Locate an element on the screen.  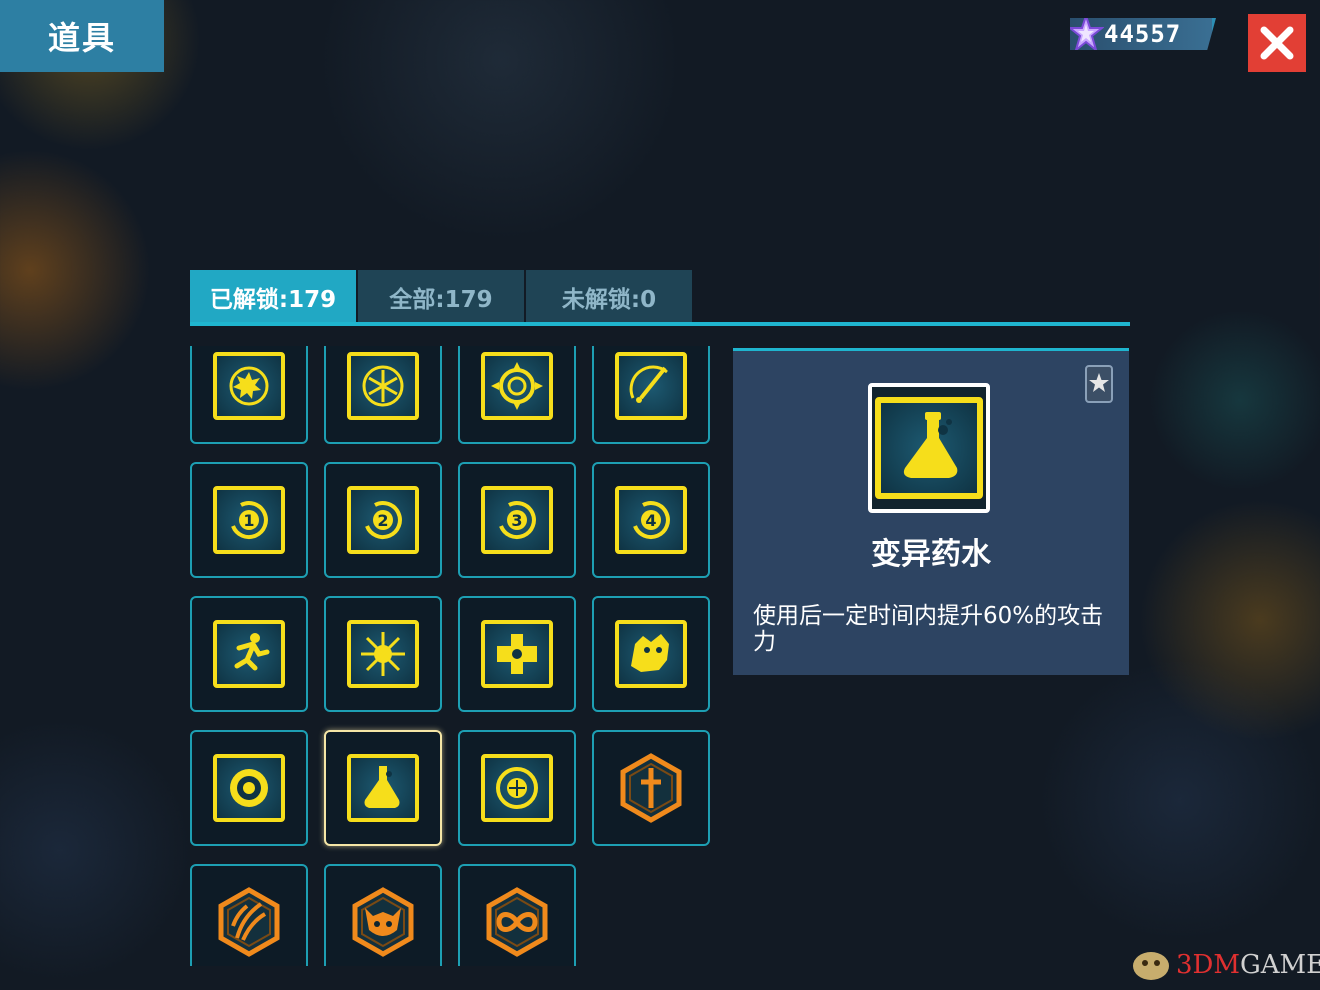
page-title: 道具 is located at coordinates (82, 36).